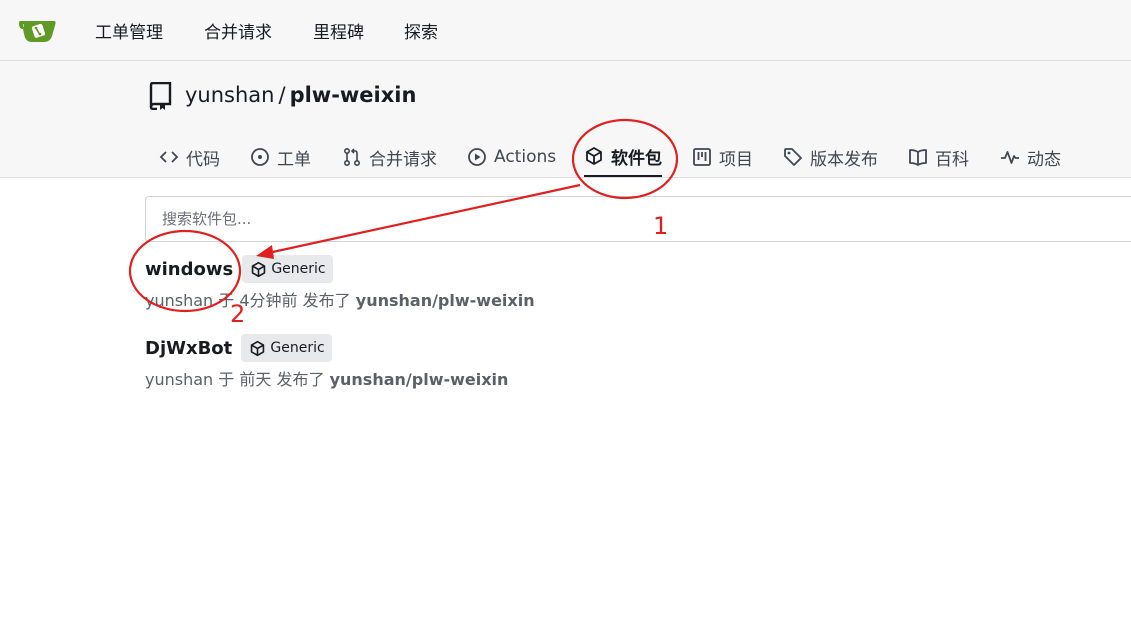 This screenshot has height=642, width=1131. What do you see at coordinates (203, 159) in the screenshot?
I see `tab-label: 代码` at bounding box center [203, 159].